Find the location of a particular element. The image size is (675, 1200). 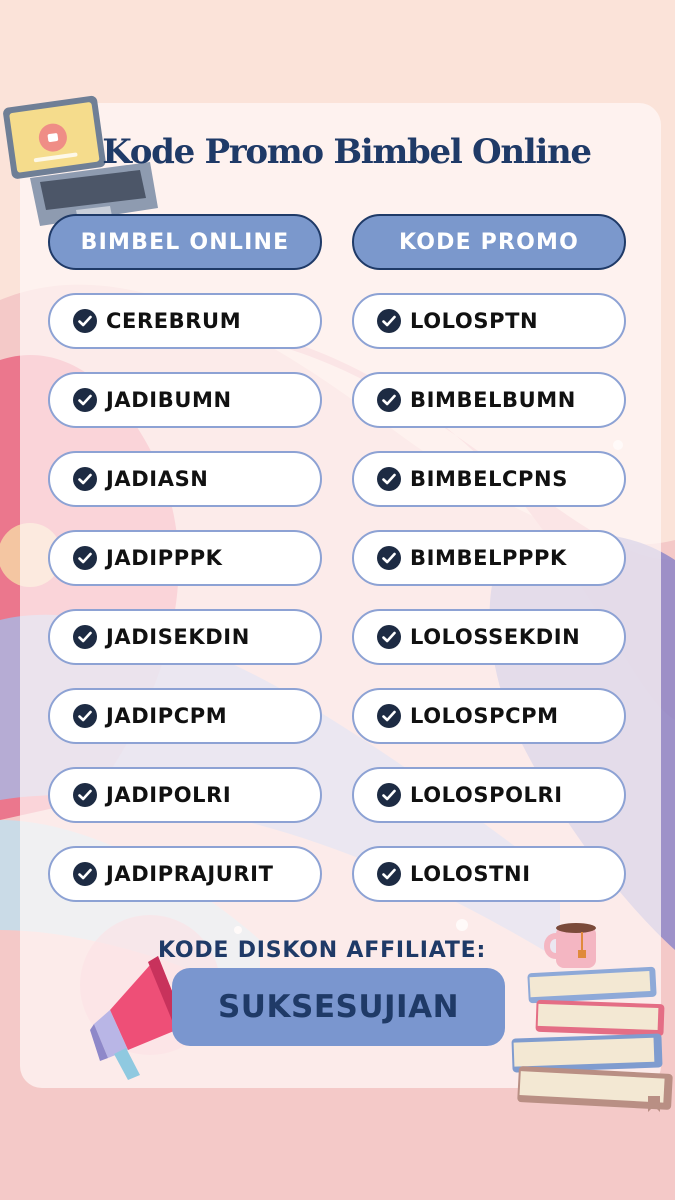

bimbel-name: JADIPOLRI is located at coordinates (169, 795).